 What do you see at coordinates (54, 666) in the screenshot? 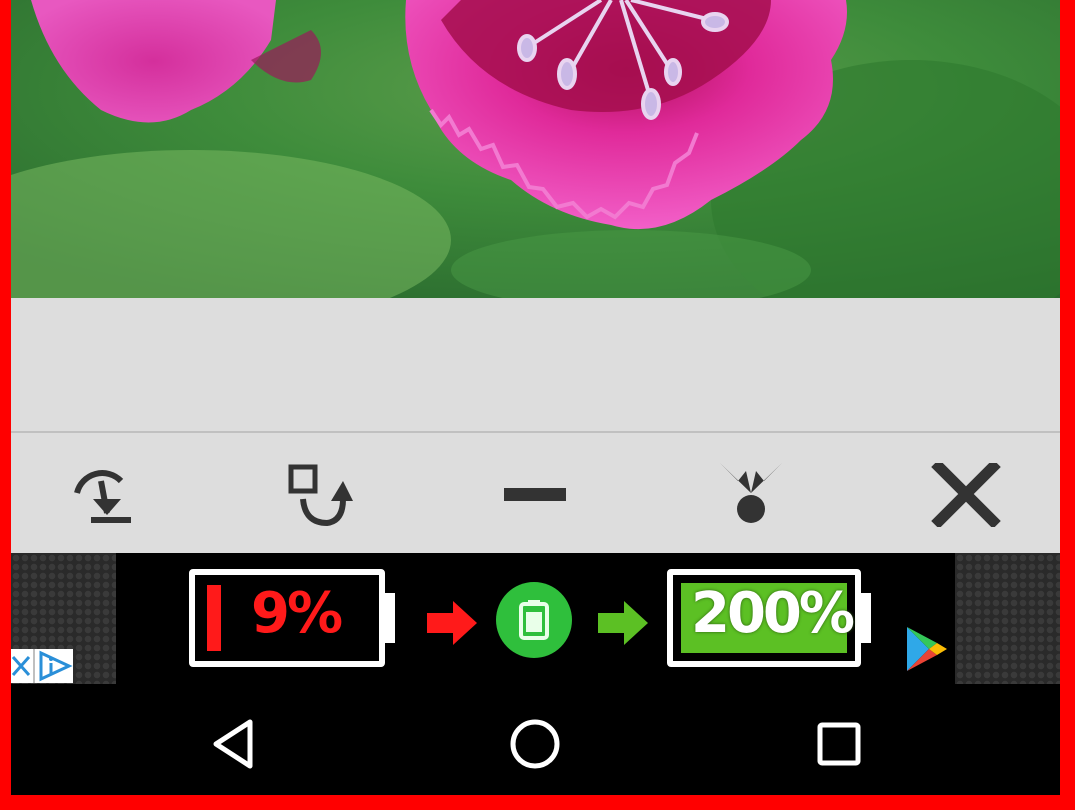
I see `ad-info-icon` at bounding box center [54, 666].